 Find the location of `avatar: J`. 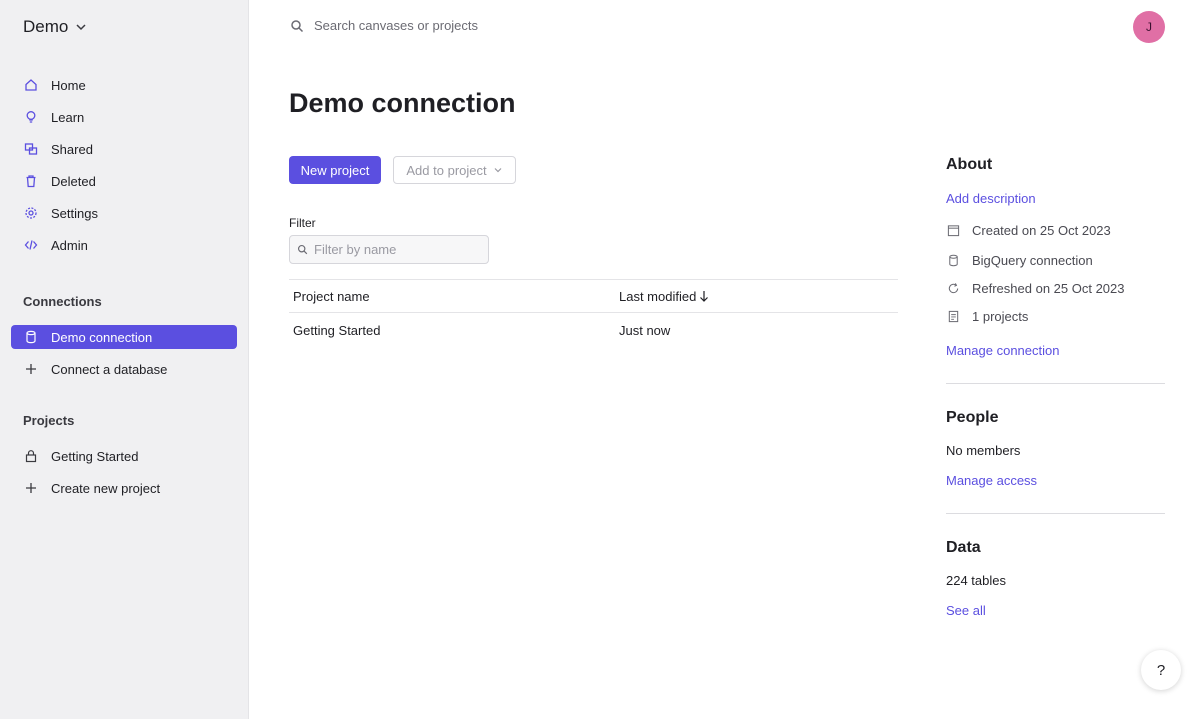

avatar: J is located at coordinates (1149, 27).